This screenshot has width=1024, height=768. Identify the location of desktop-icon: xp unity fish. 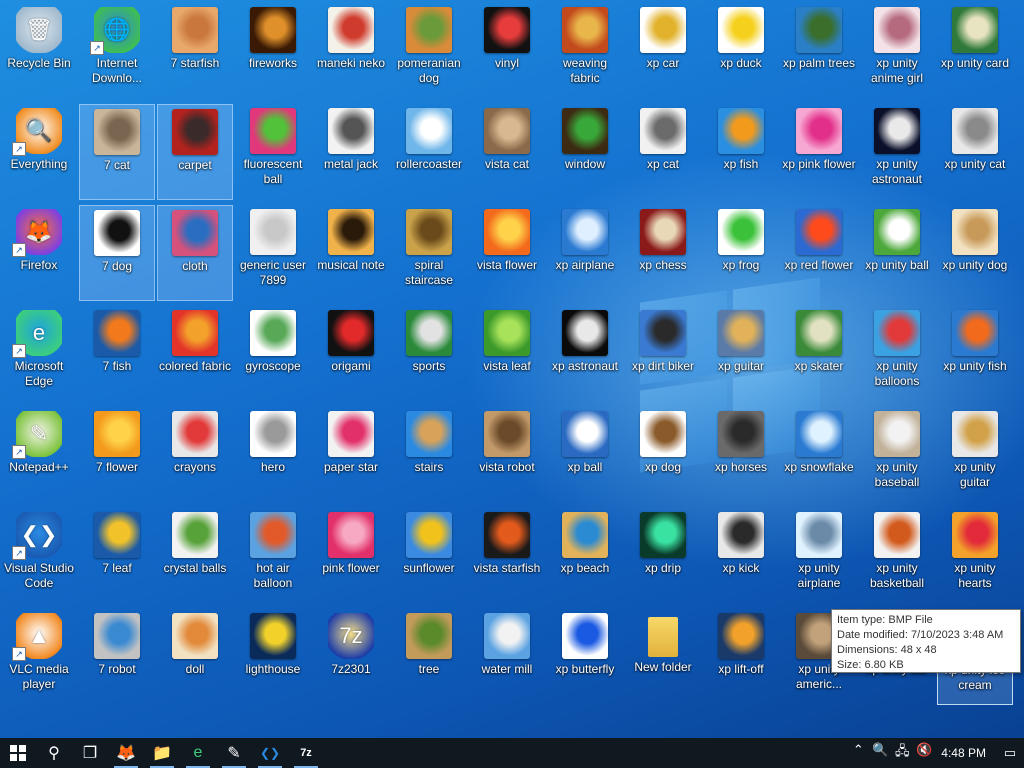
(975, 354).